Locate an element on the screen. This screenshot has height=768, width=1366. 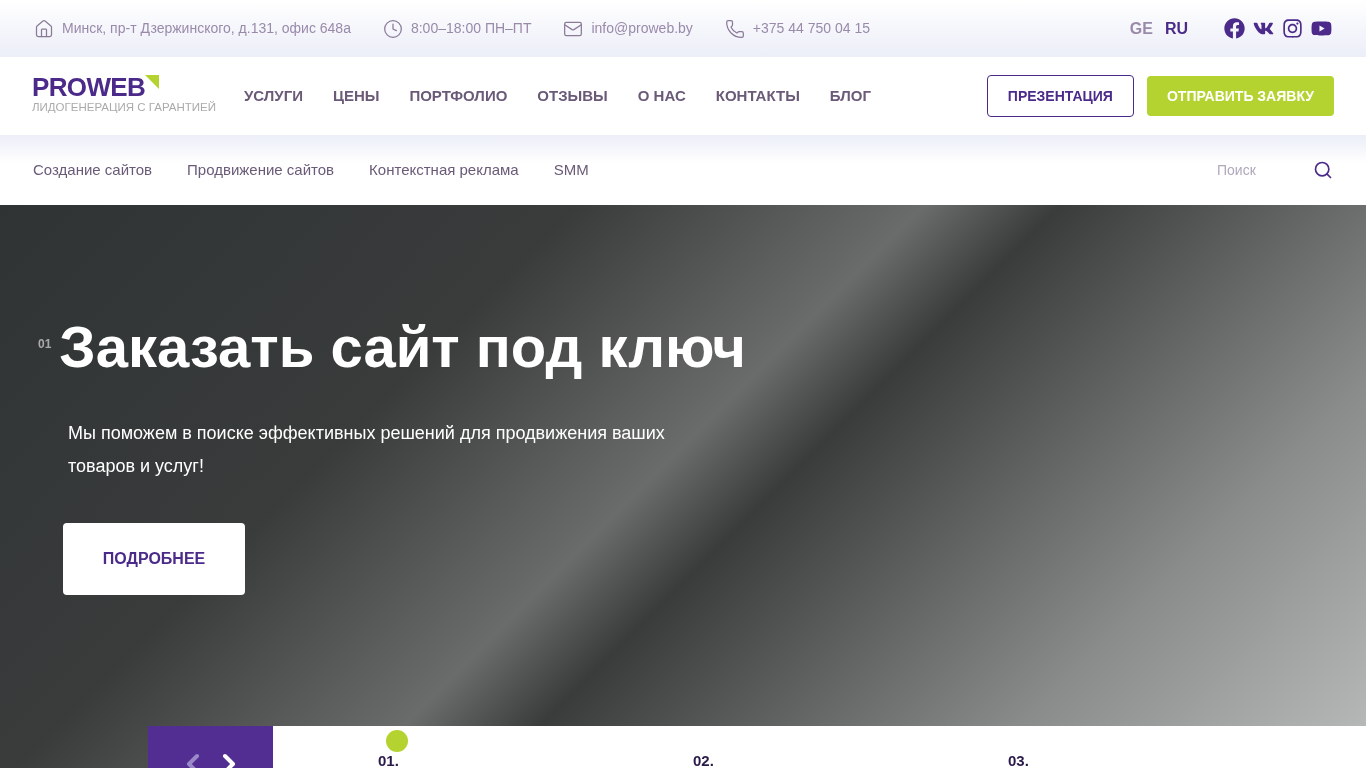
address-text: Минск, пр-т Дзержинского, д.131, офис 648а is located at coordinates (206, 28).